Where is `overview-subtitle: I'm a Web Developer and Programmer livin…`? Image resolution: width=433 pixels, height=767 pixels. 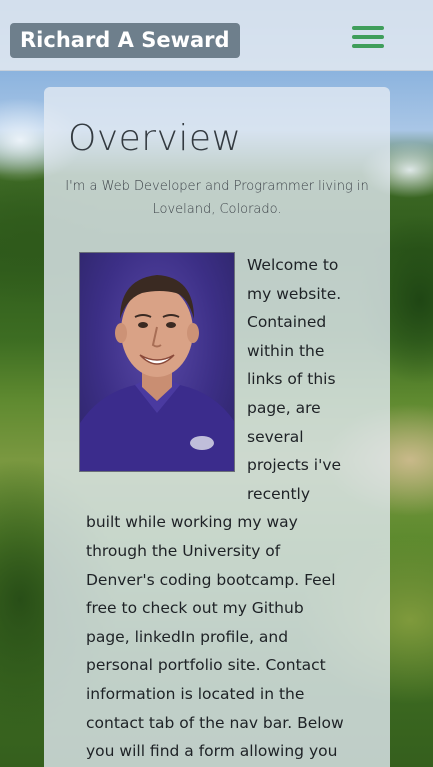 overview-subtitle: I'm a Web Developer and Programmer livin… is located at coordinates (217, 198).